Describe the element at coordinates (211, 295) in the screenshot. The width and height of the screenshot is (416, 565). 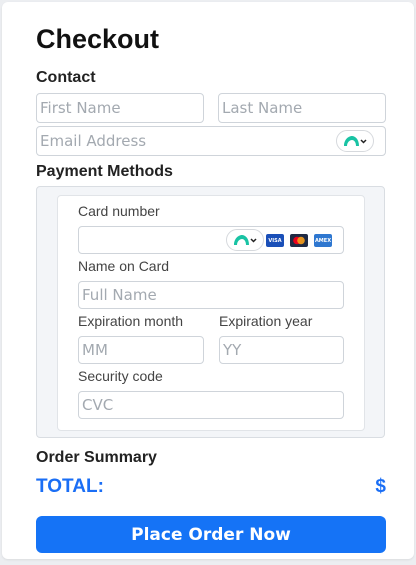
I see `name-on-card-input` at that location.